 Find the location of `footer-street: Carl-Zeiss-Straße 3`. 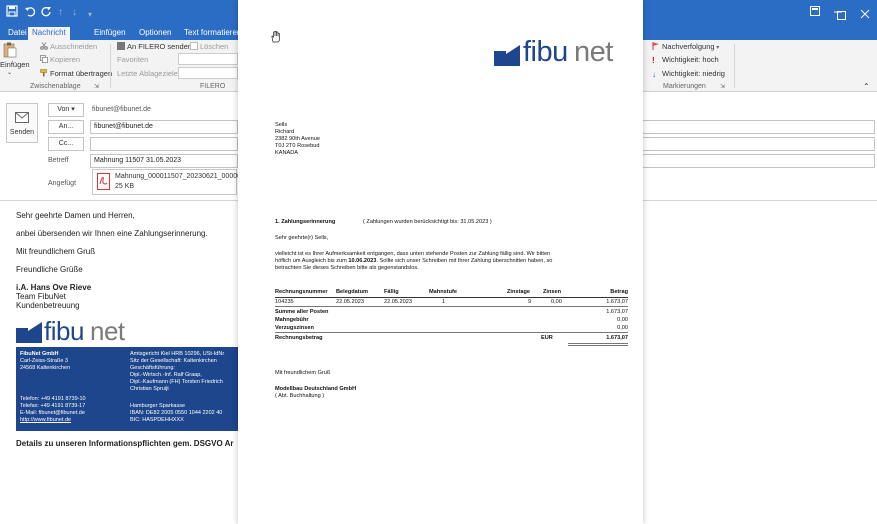

footer-street: Carl-Zeiss-Straße 3 is located at coordinates (44, 361).